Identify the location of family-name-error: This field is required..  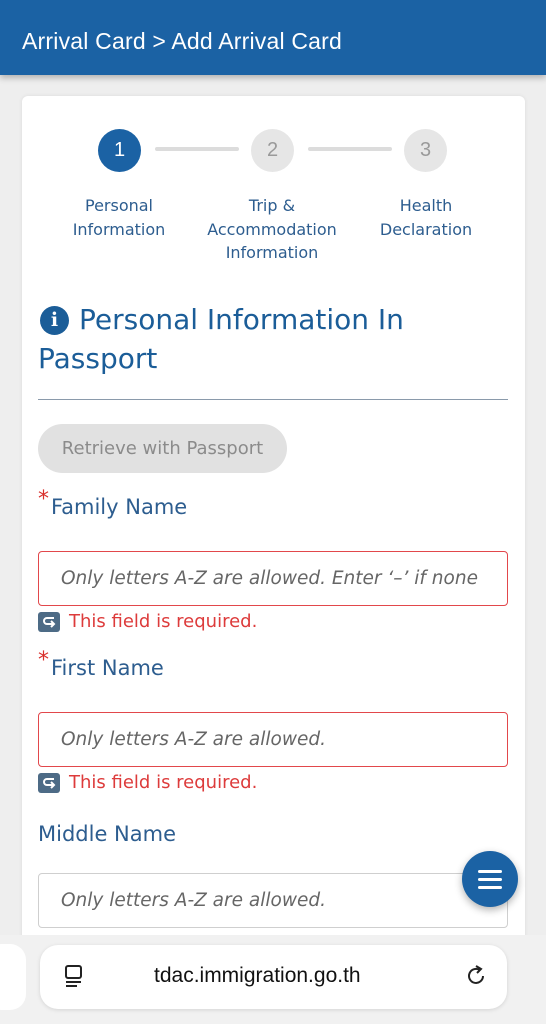
(147, 621).